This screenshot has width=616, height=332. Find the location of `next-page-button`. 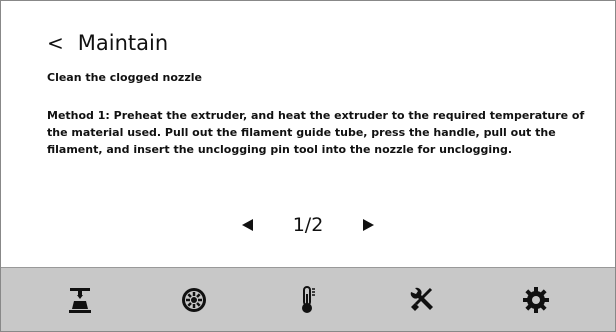

next-page-button is located at coordinates (368, 225).